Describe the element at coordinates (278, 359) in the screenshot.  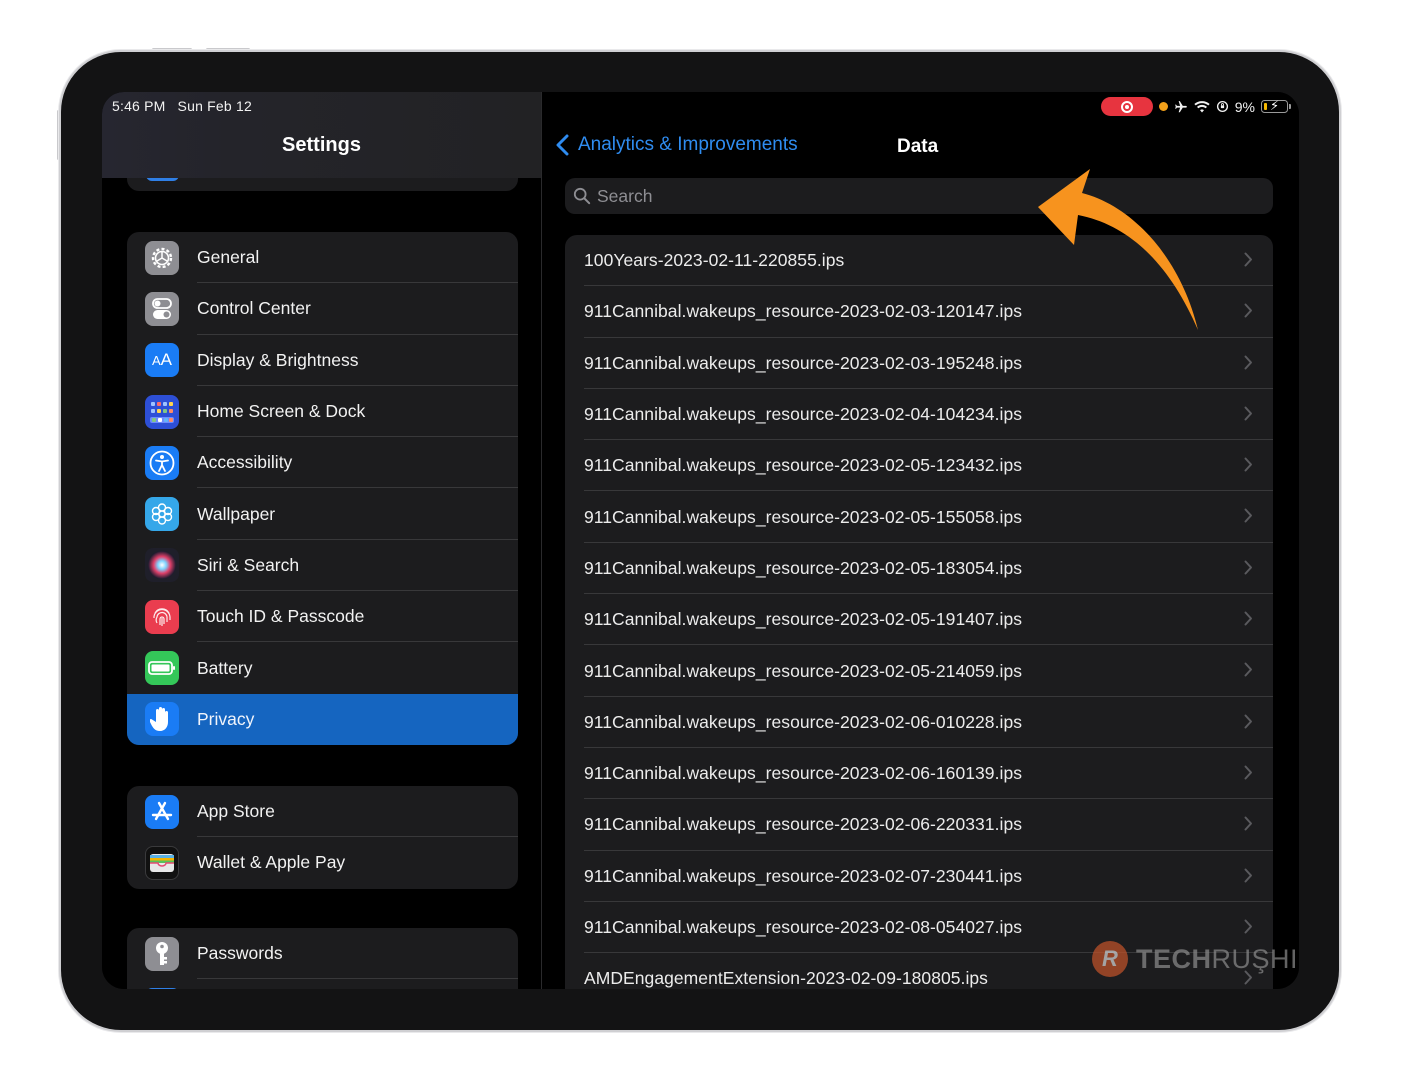
I see `sidebar-item-label: Display & Brightness` at that location.